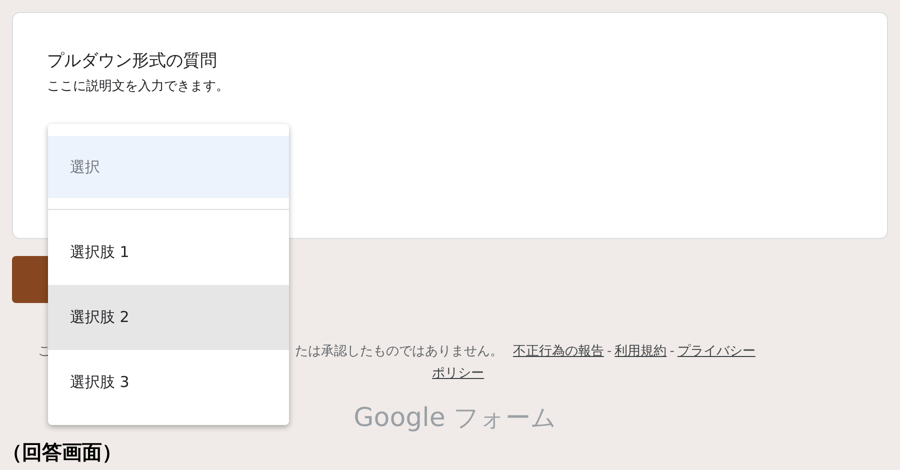  Describe the element at coordinates (399, 352) in the screenshot. I see `footer-text: たは承認したものではありません。` at that location.